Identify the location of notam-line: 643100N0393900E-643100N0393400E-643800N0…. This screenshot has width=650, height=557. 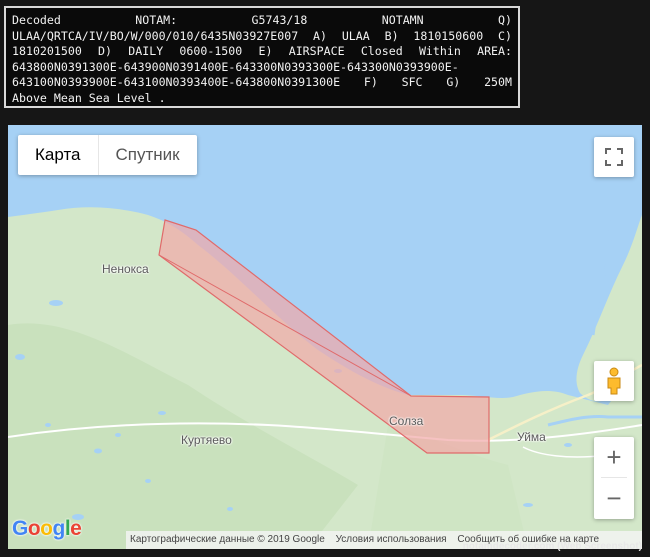
(262, 82).